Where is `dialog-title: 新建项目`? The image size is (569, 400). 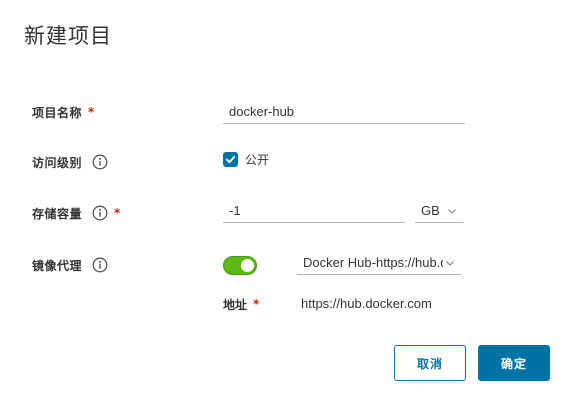
dialog-title: 新建项目 is located at coordinates (68, 36).